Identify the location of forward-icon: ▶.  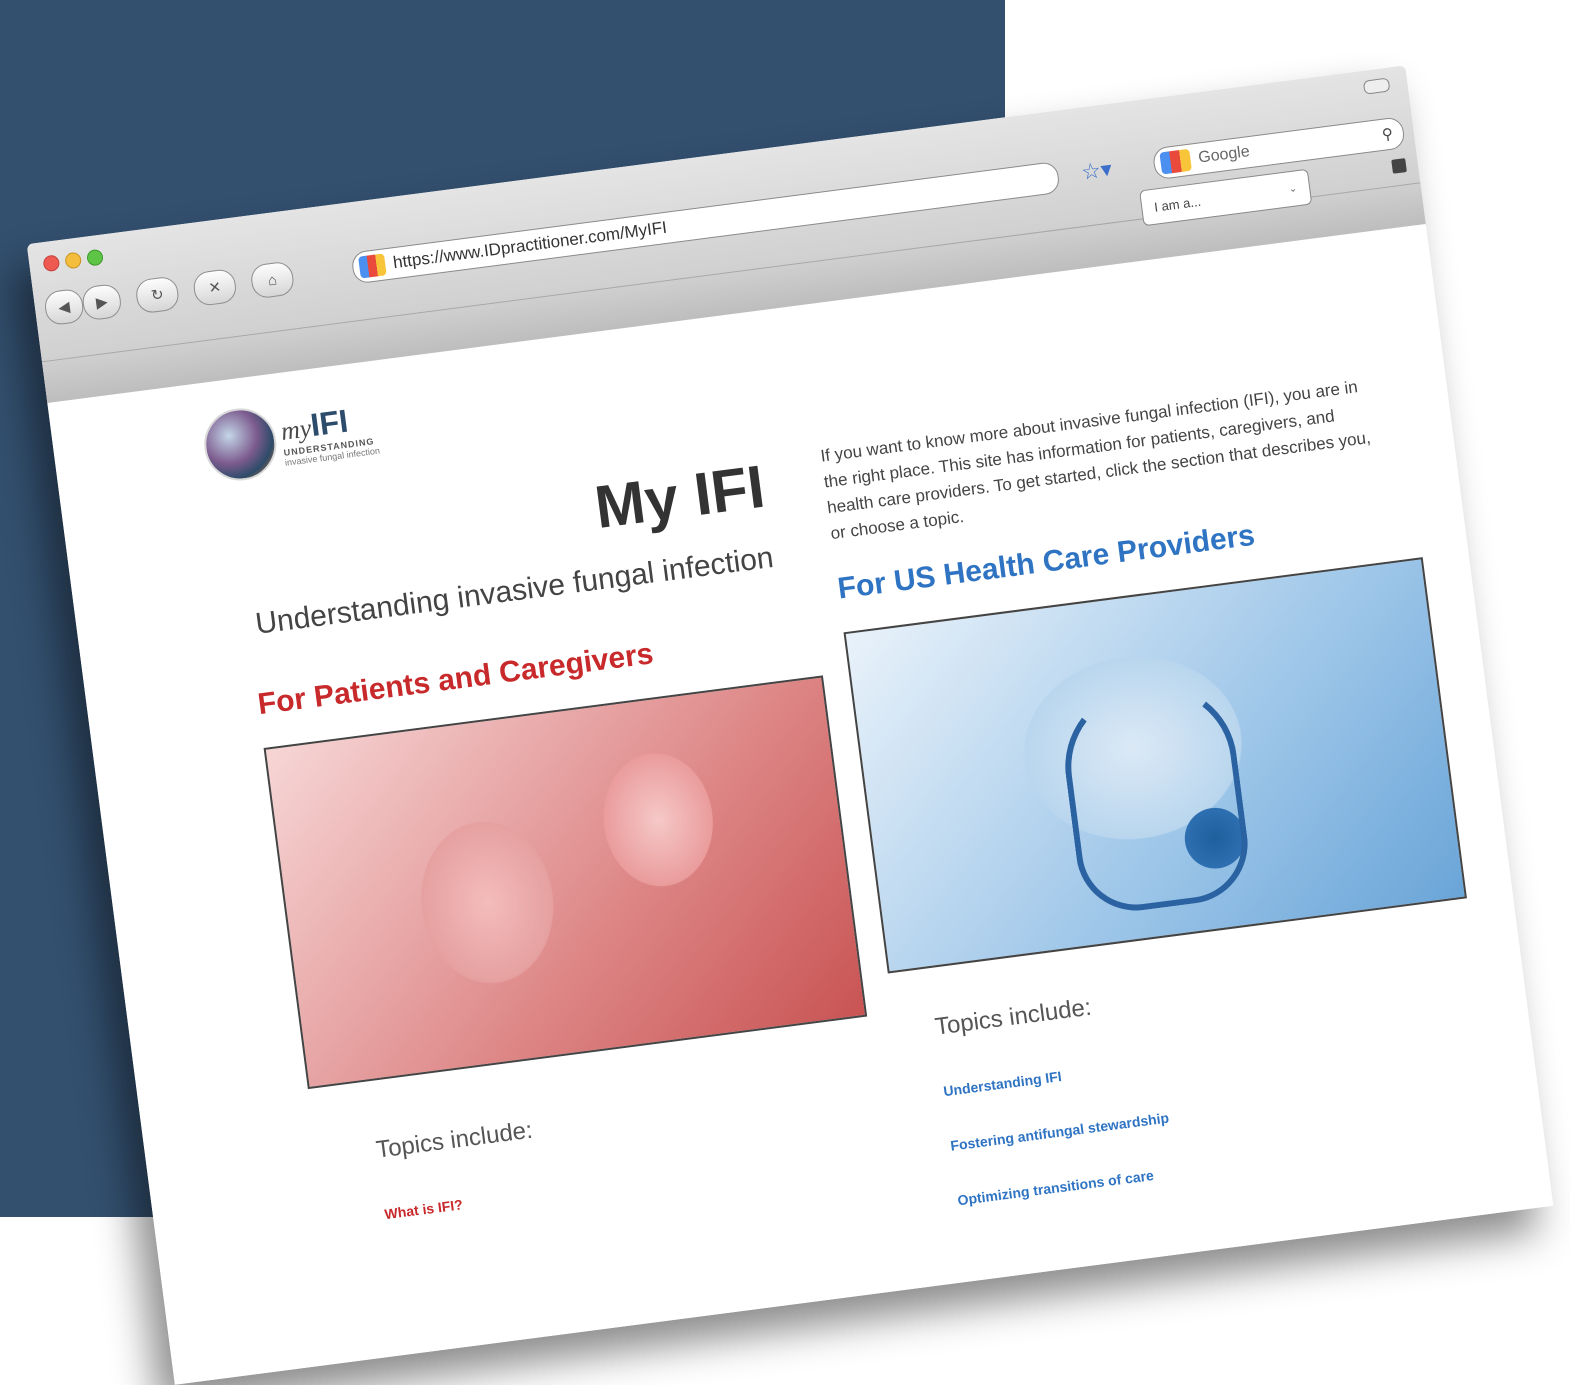
(102, 302).